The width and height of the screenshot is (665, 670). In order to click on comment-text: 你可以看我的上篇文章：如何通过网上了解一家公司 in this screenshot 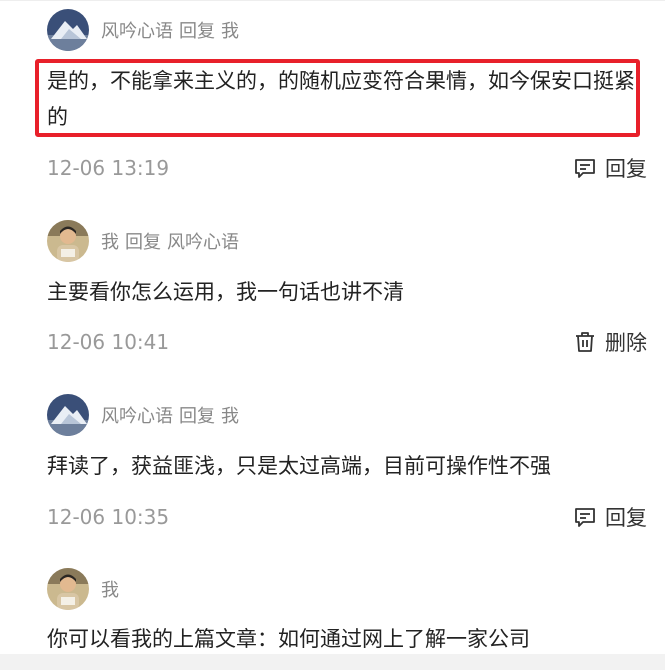, I will do `click(288, 639)`.